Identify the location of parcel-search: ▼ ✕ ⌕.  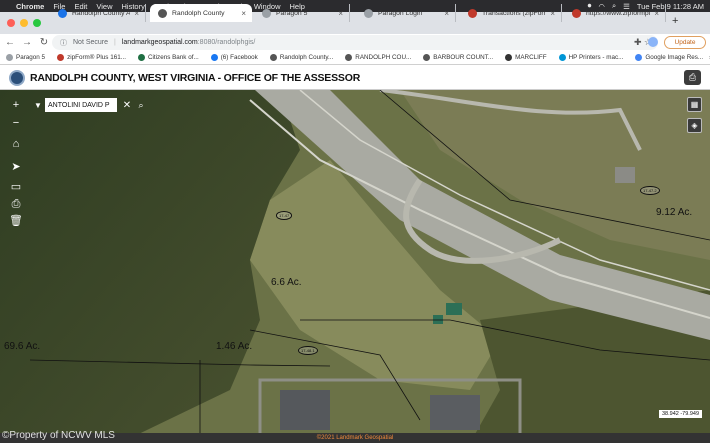
(91, 105).